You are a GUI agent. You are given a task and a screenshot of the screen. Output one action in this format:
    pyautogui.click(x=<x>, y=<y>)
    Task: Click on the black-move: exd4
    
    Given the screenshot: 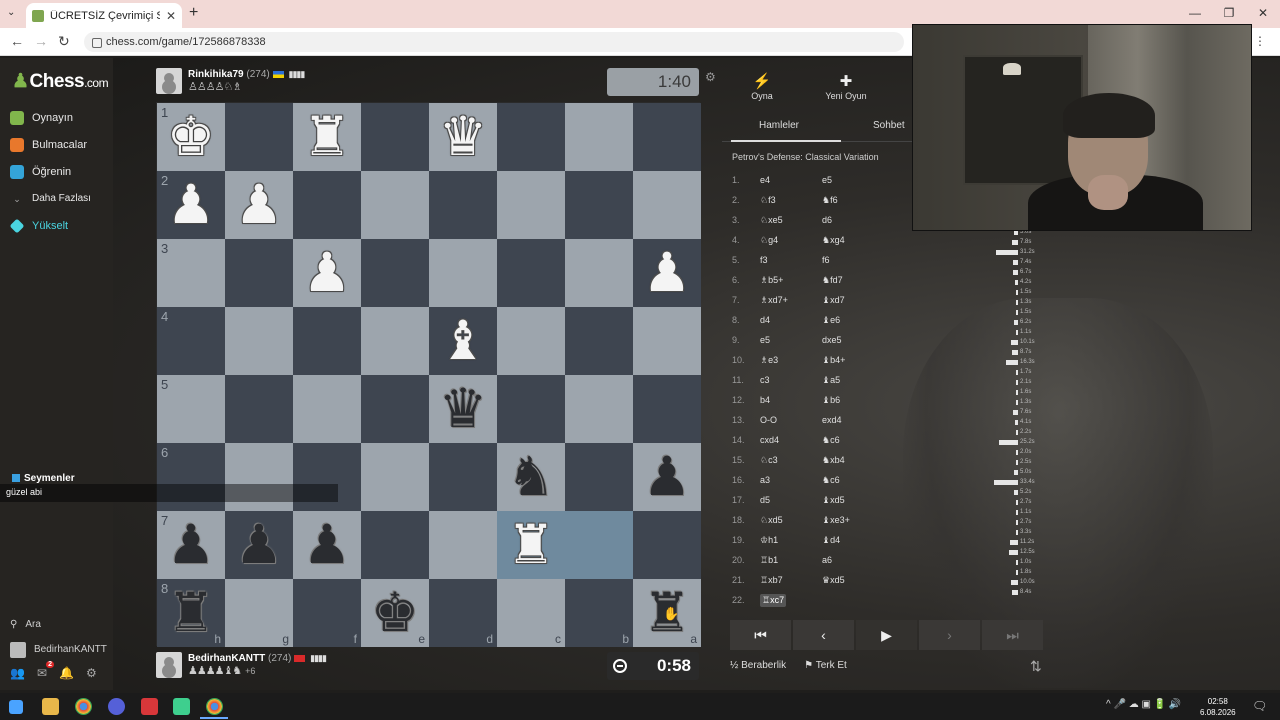 What is the action you would take?
    pyautogui.click(x=853, y=420)
    